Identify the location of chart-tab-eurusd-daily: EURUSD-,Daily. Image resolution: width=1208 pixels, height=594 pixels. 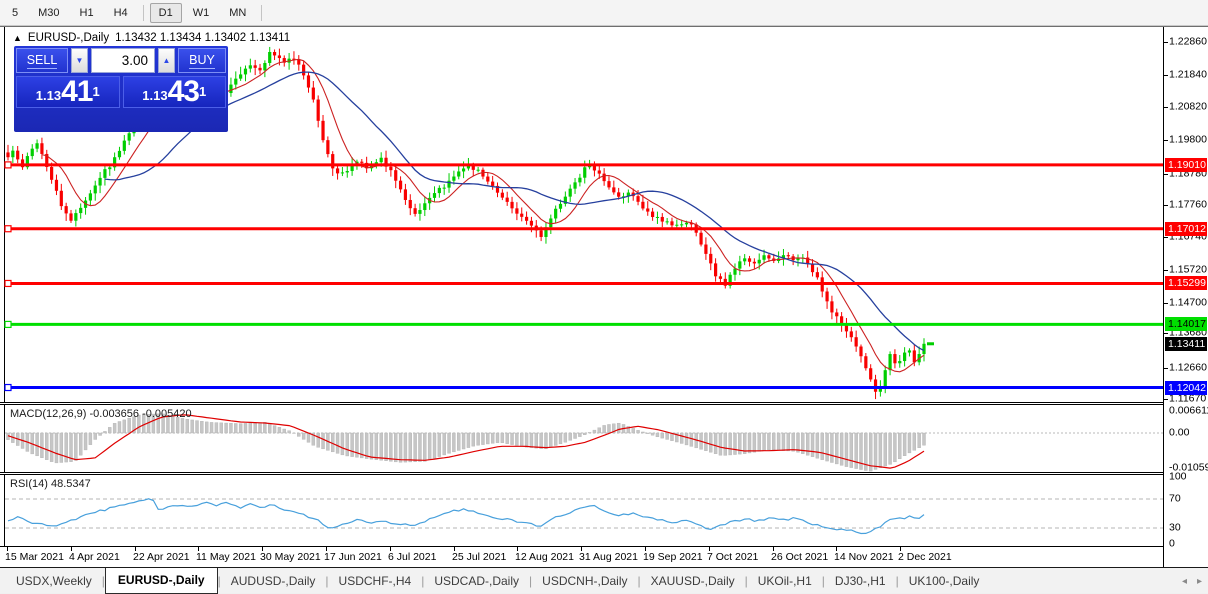
(161, 581).